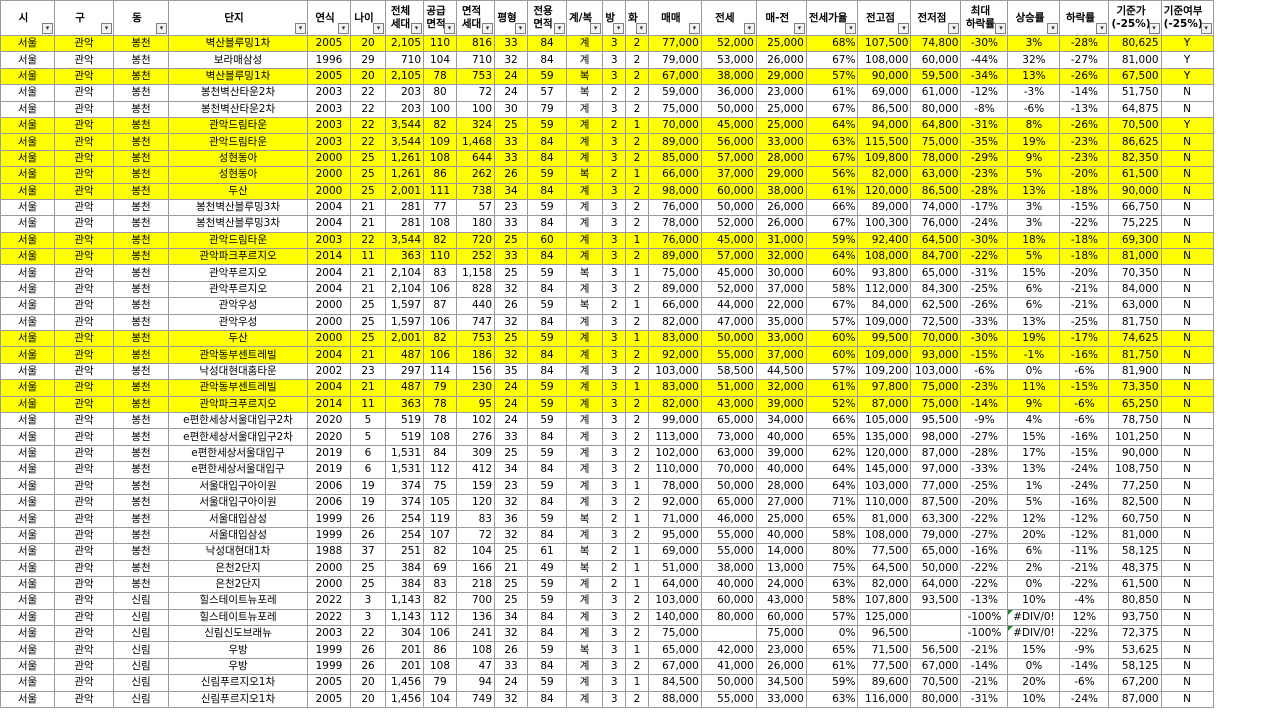 The width and height of the screenshot is (1277, 719). What do you see at coordinates (329, 470) in the screenshot?
I see `table-cell: 2019` at bounding box center [329, 470].